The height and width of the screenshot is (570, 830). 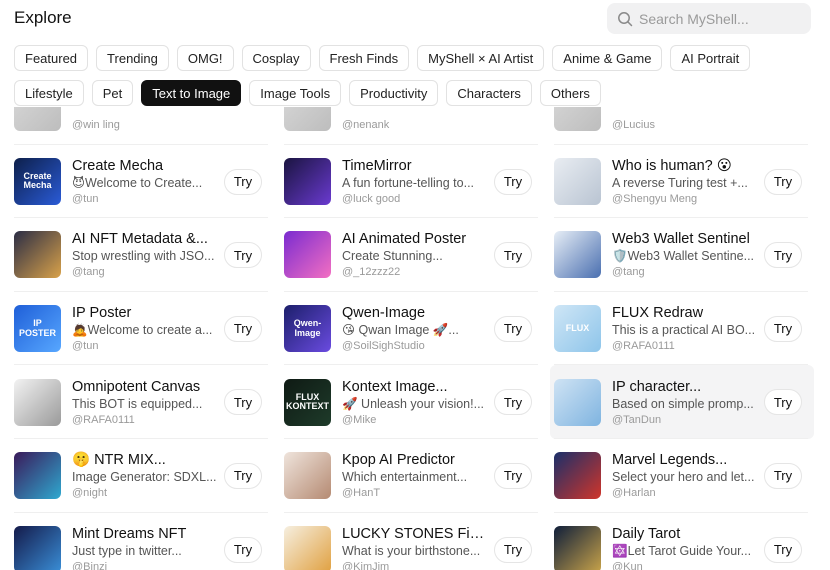 I want to click on category-chip-lifestyle: Lifestyle, so click(x=49, y=93).